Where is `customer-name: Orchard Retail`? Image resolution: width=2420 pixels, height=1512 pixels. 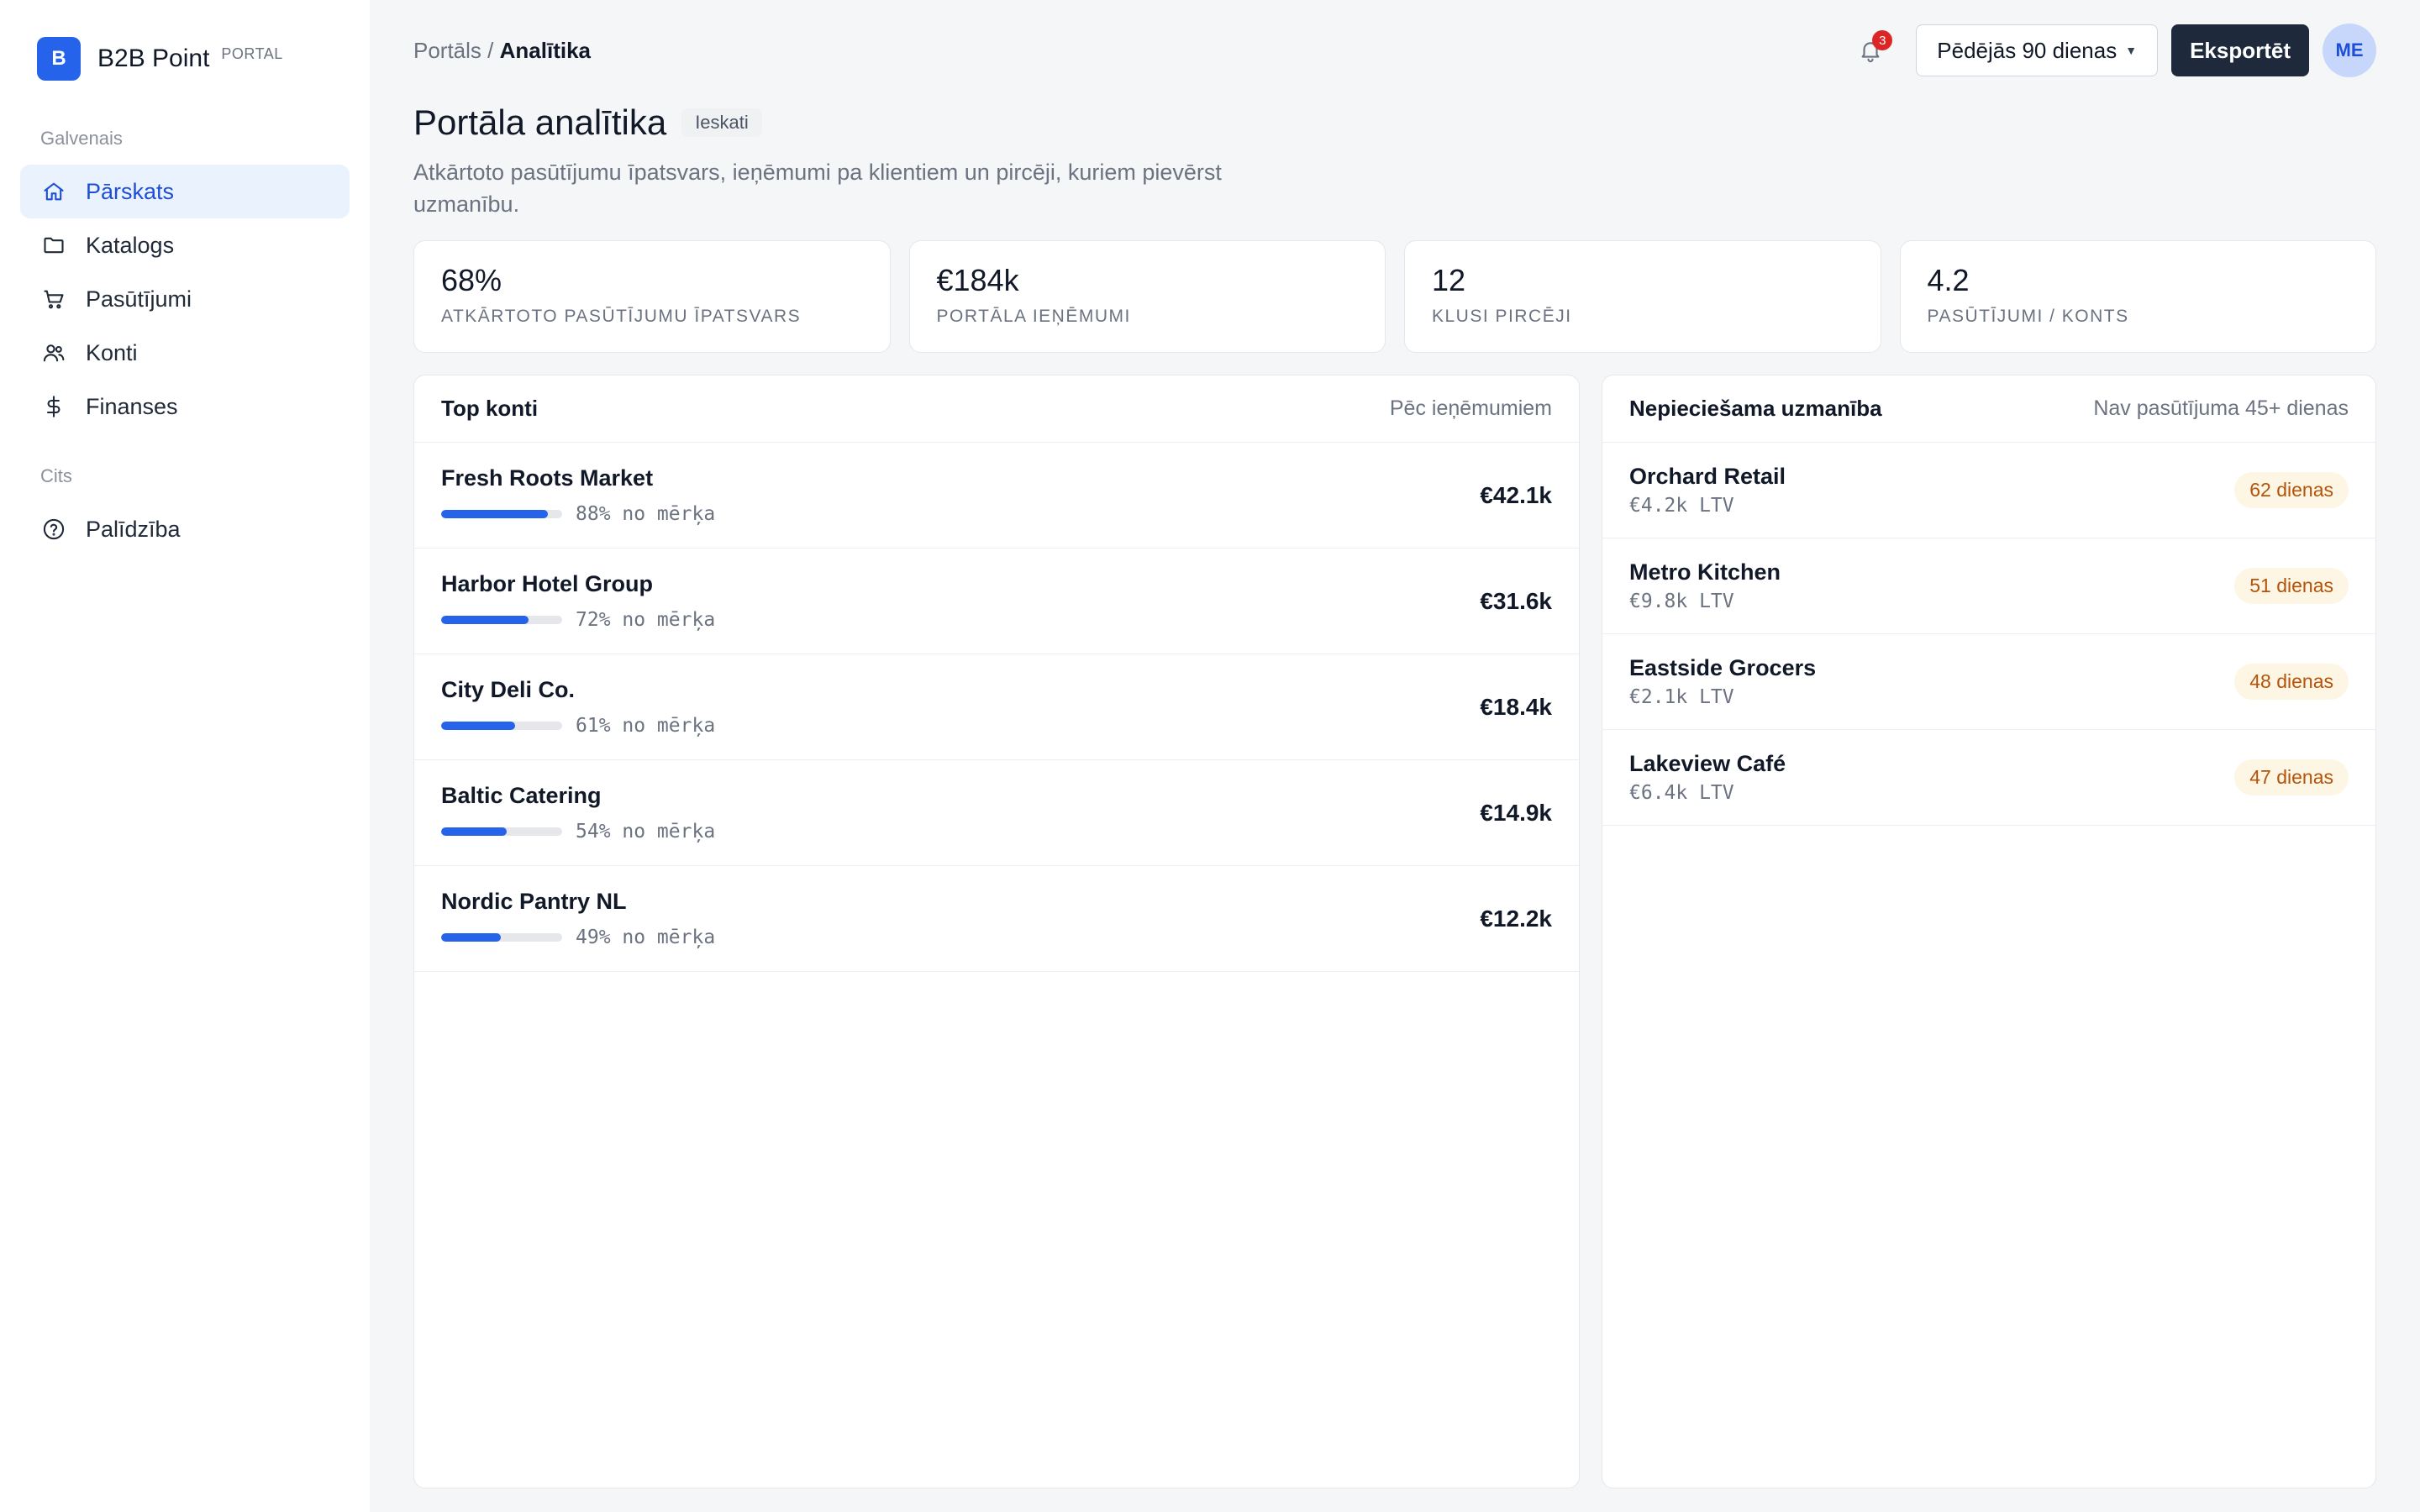
customer-name: Orchard Retail is located at coordinates (1708, 476).